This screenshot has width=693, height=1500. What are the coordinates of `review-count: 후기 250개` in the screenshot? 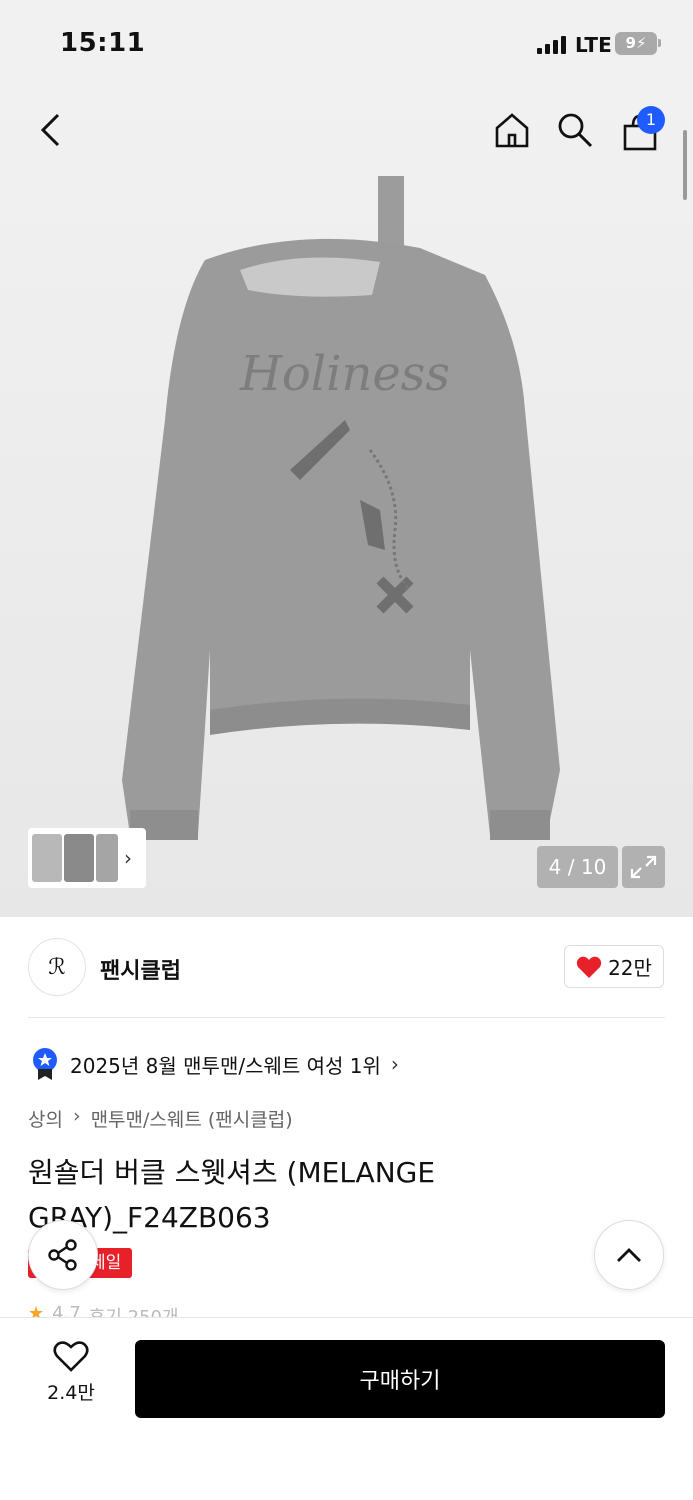 It's located at (134, 1310).